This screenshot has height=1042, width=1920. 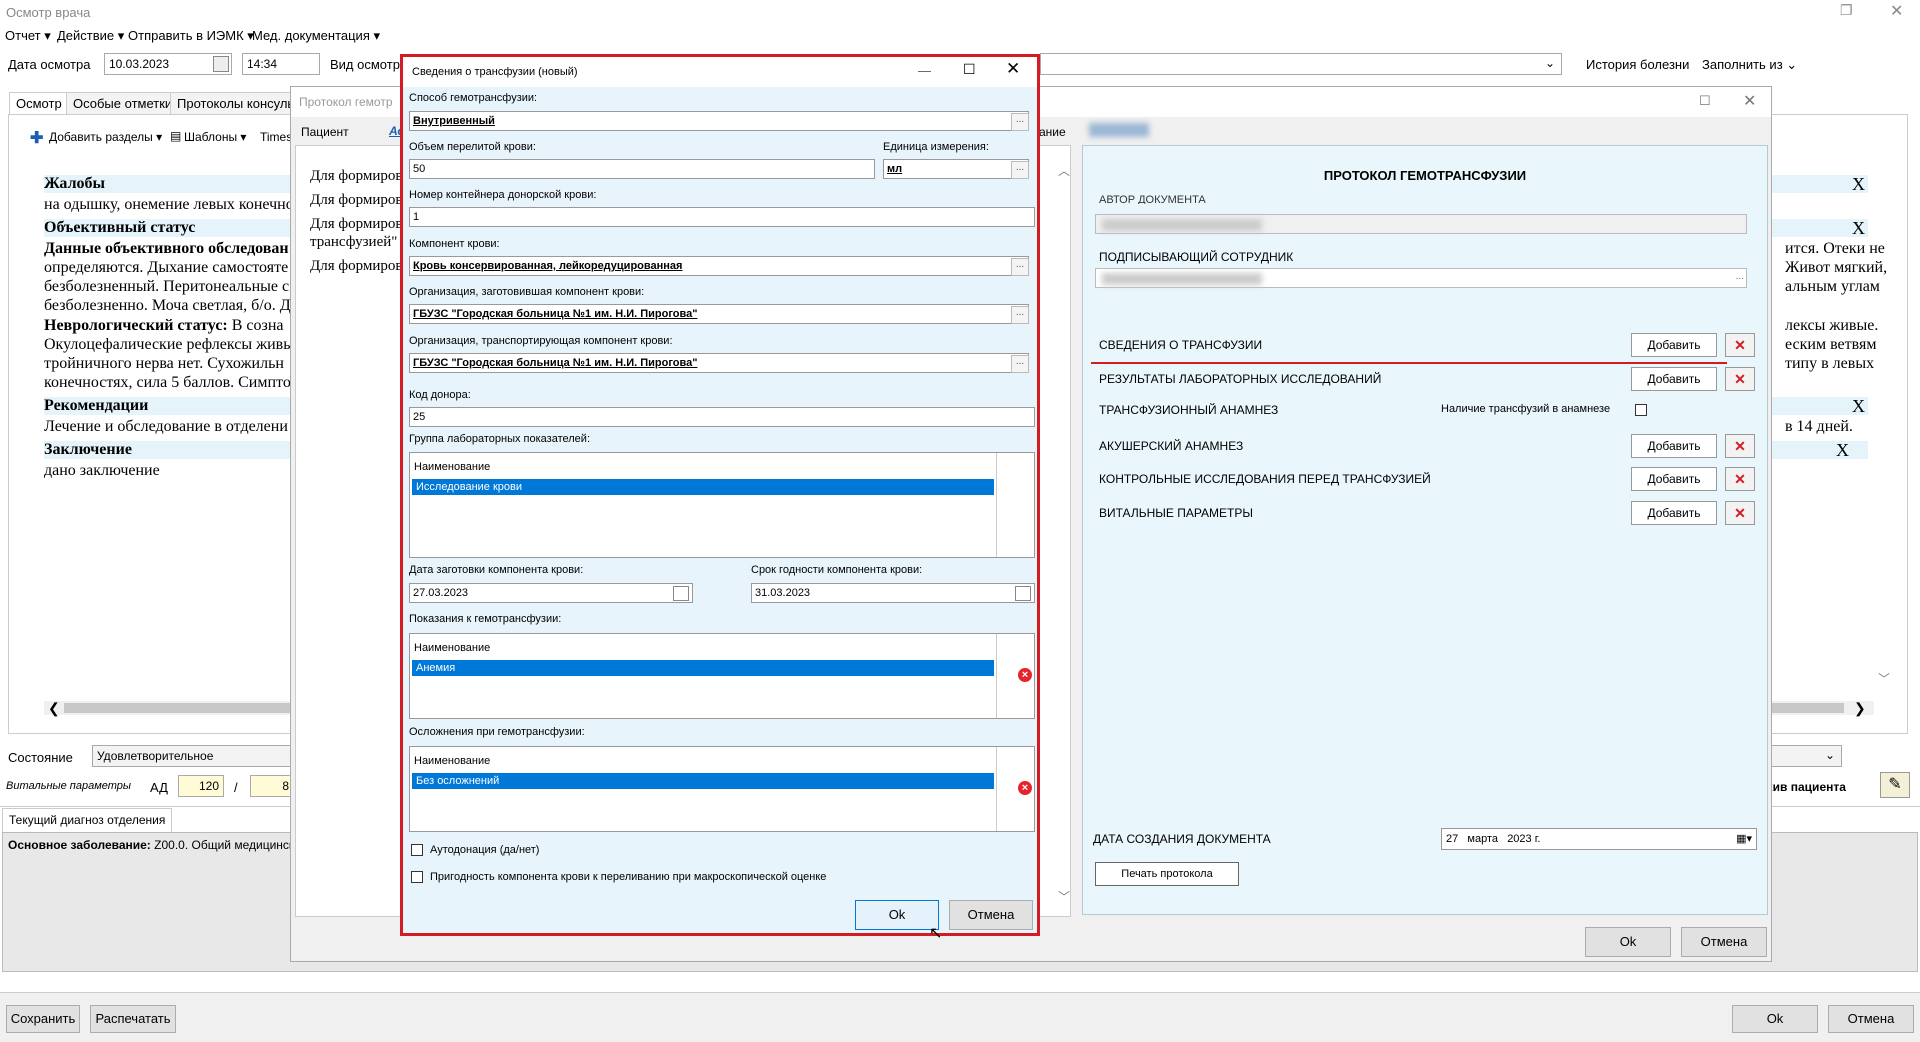 What do you see at coordinates (473, 98) in the screenshot?
I see `method-label: Способ гемотрансфузии:` at bounding box center [473, 98].